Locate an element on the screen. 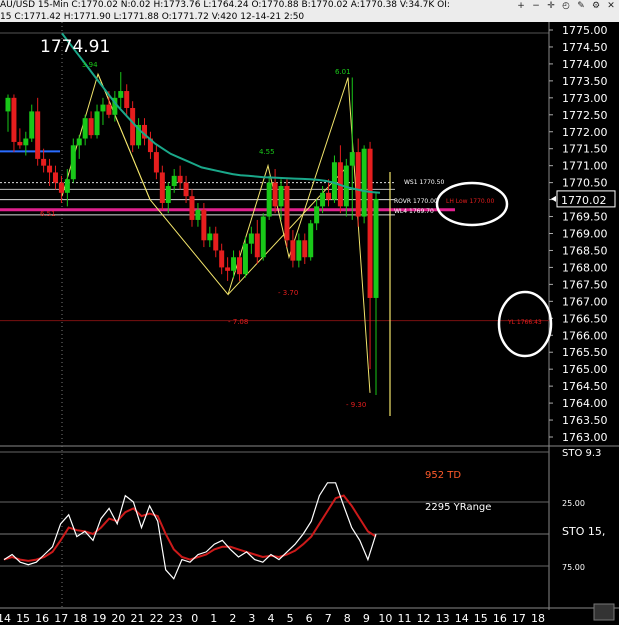 The width and height of the screenshot is (619, 625). y-tick-label: 1763.50 is located at coordinates (585, 420).